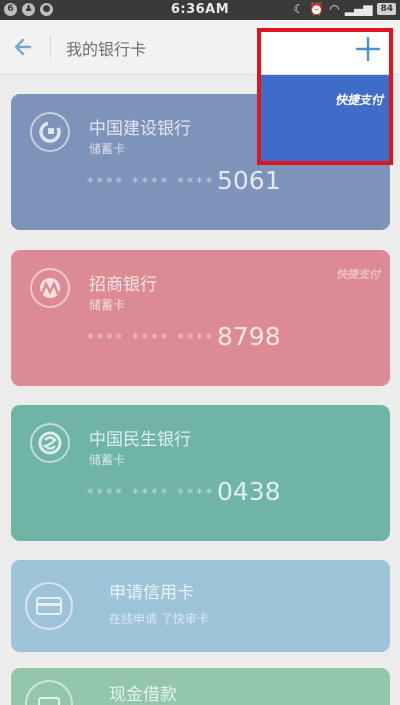 Image resolution: width=400 pixels, height=705 pixels. What do you see at coordinates (106, 49) in the screenshot?
I see `page-title: 我的银行卡` at bounding box center [106, 49].